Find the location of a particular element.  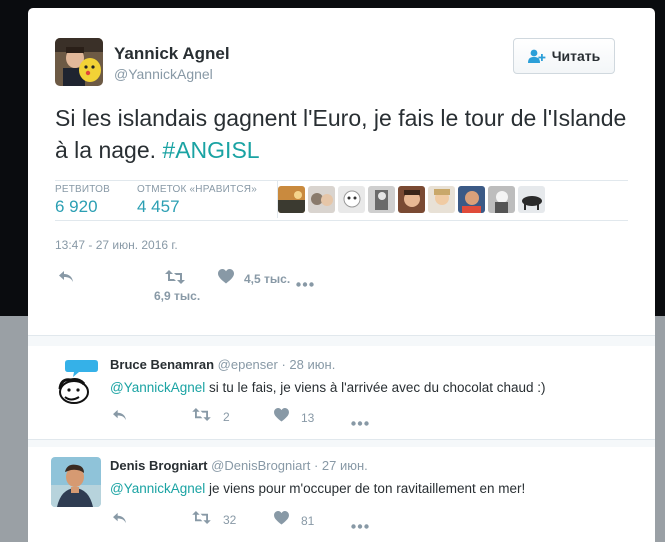

reply-author-handle: @epenser is located at coordinates (248, 364).